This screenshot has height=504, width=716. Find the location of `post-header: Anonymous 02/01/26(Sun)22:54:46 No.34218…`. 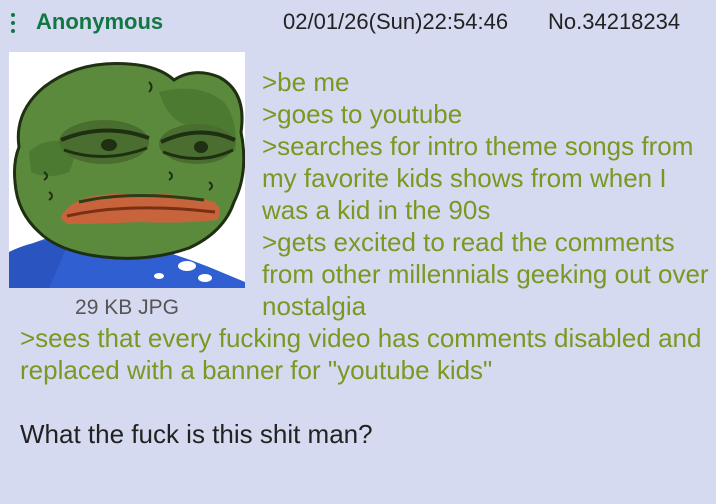

post-header: Anonymous 02/01/26(Sun)22:54:46 No.34218… is located at coordinates (358, 23).